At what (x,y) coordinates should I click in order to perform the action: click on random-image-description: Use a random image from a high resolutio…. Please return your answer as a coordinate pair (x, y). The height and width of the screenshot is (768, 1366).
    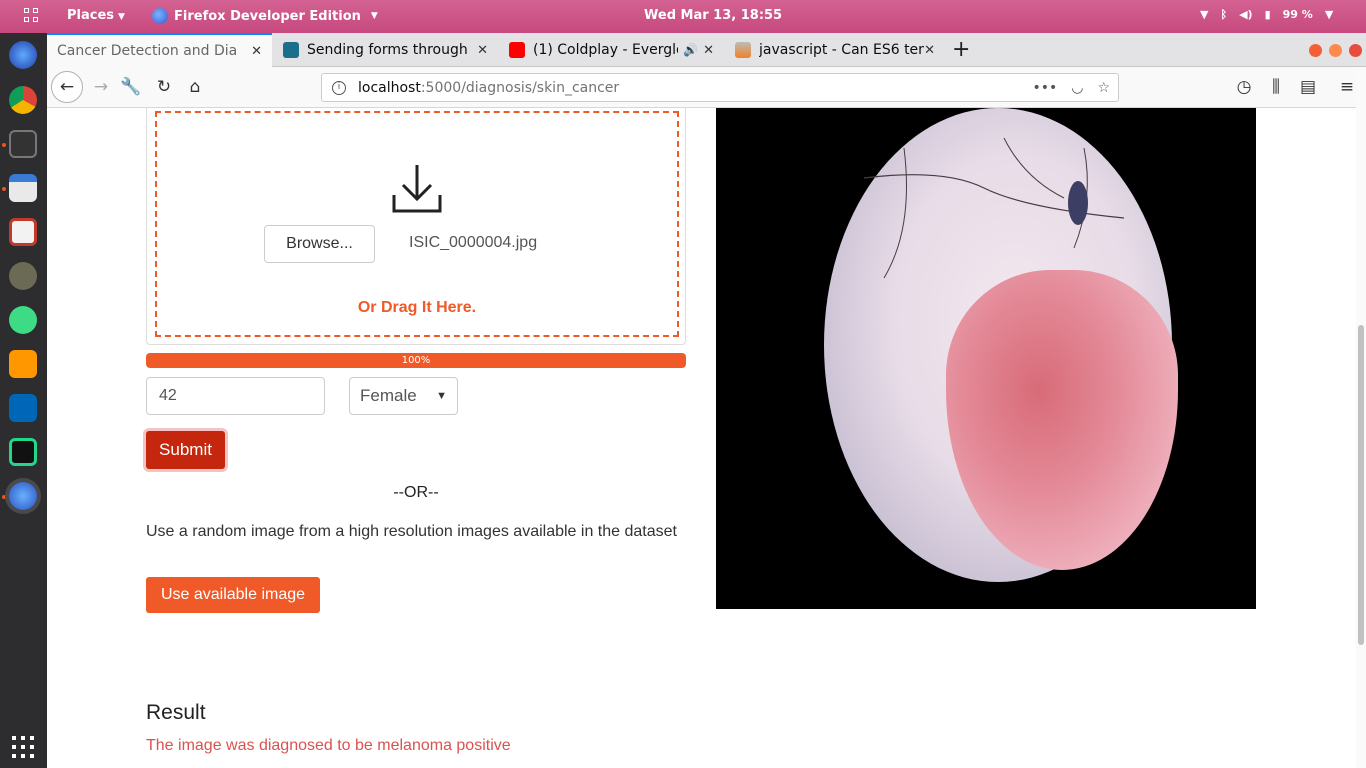
    Looking at the image, I should click on (411, 531).